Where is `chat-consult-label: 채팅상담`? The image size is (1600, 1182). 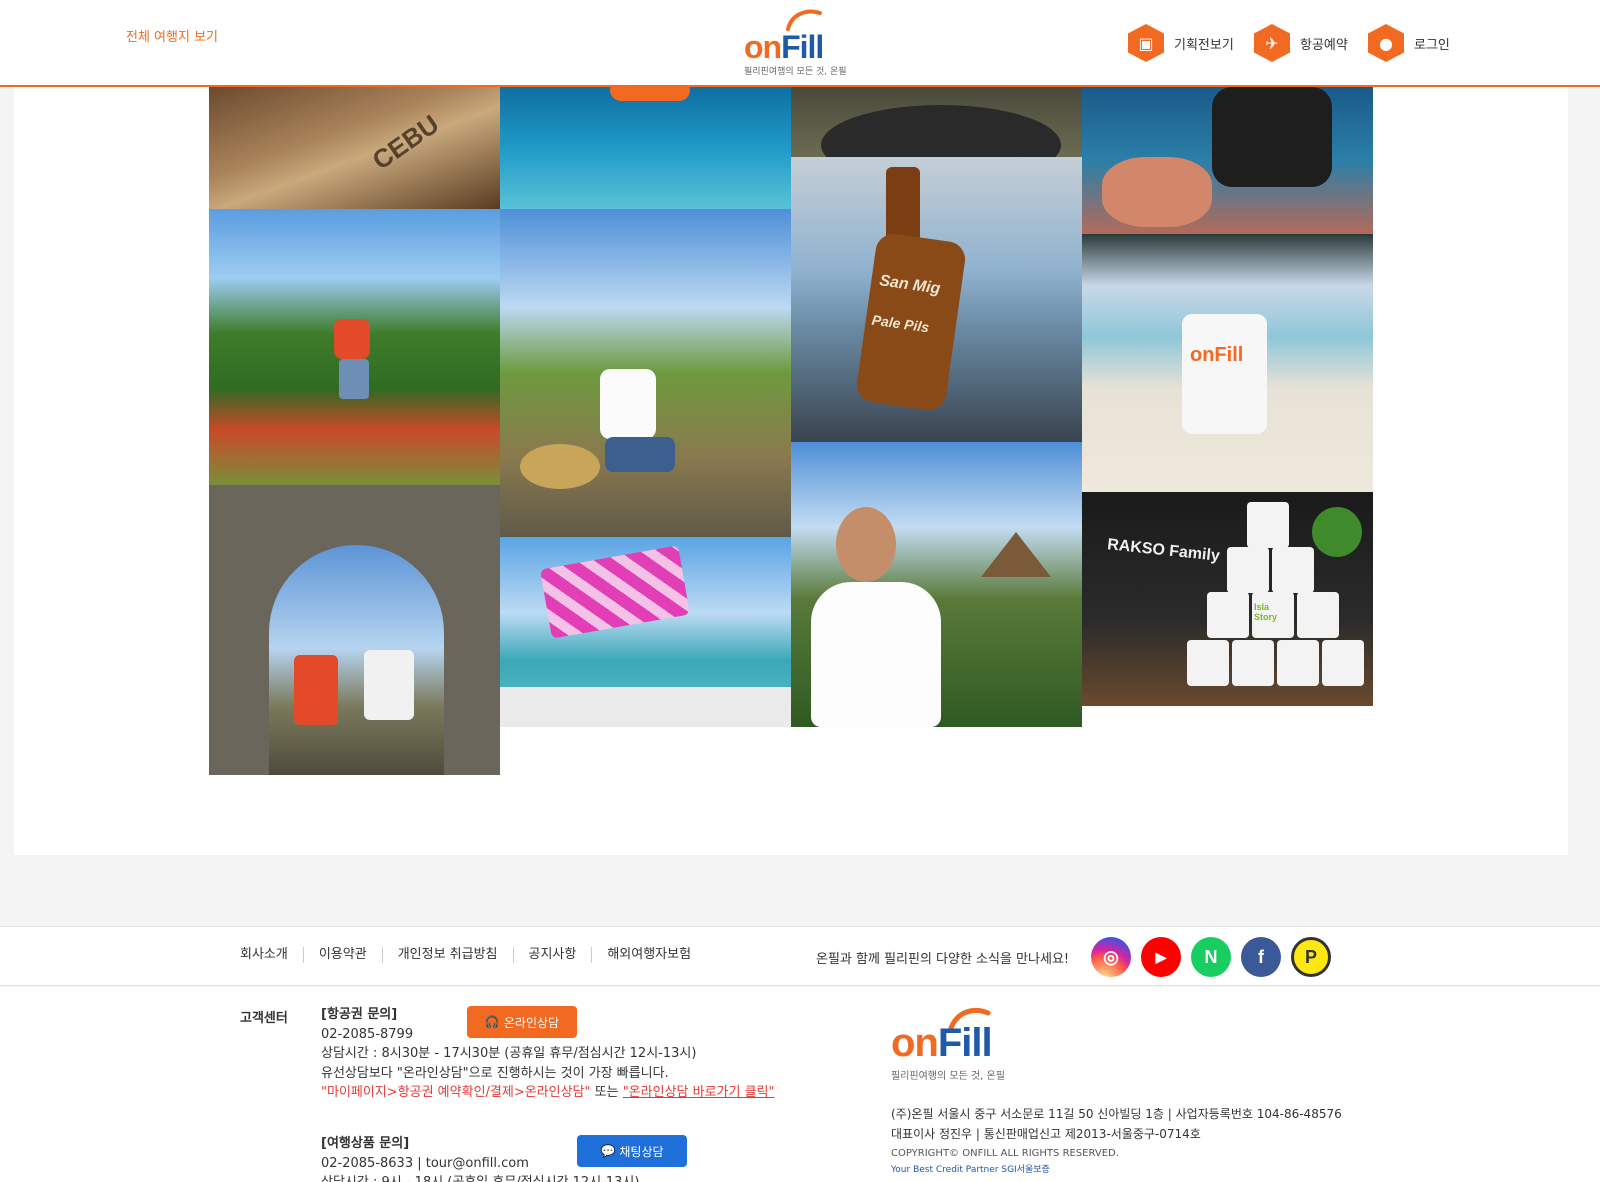
chat-consult-label: 채팅상담 is located at coordinates (641, 1151).